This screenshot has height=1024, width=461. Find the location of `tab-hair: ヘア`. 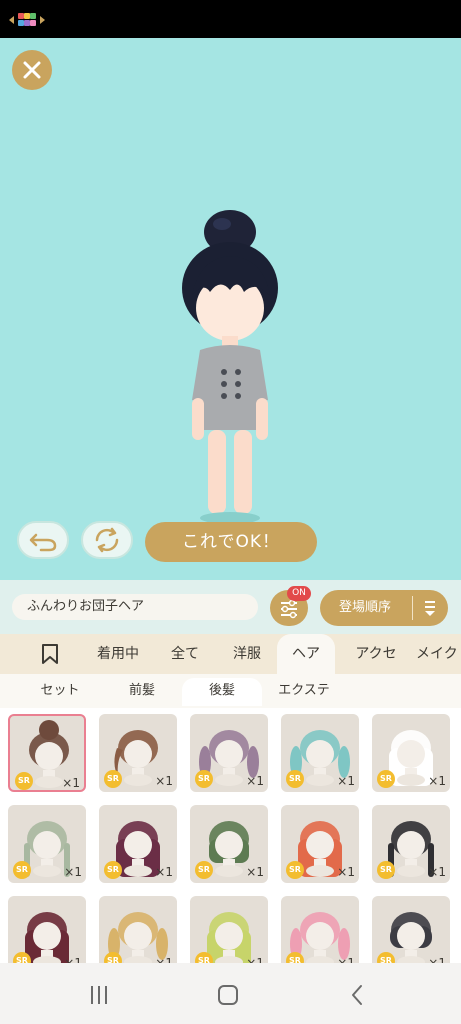

tab-hair: ヘア is located at coordinates (306, 654).